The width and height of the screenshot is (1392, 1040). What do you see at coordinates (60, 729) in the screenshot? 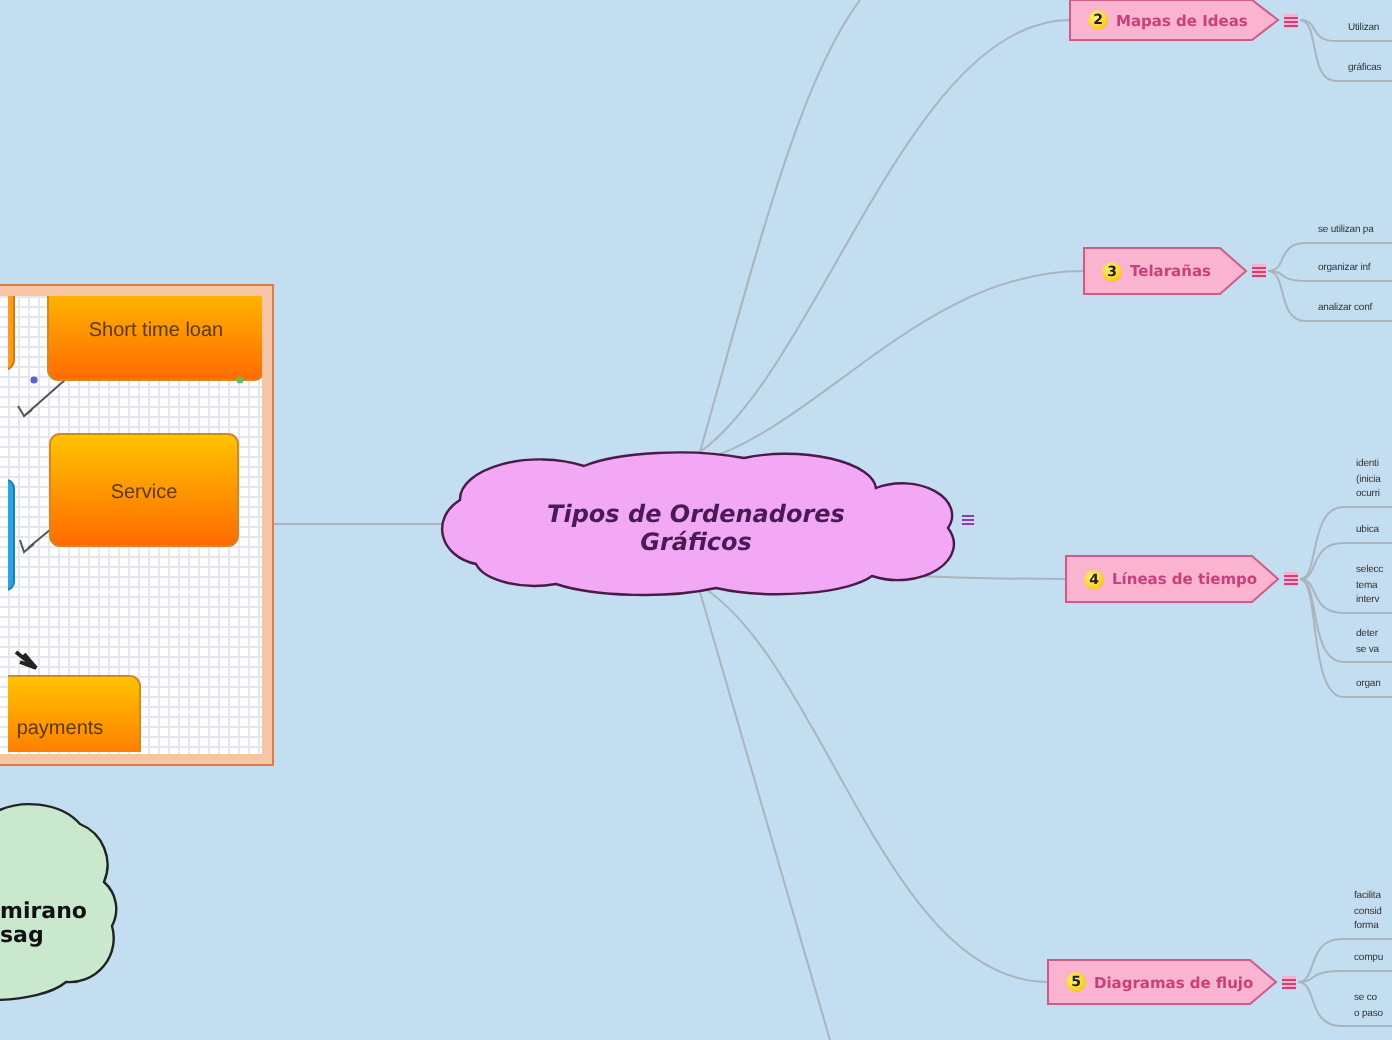
I see `box-label: payments` at bounding box center [60, 729].